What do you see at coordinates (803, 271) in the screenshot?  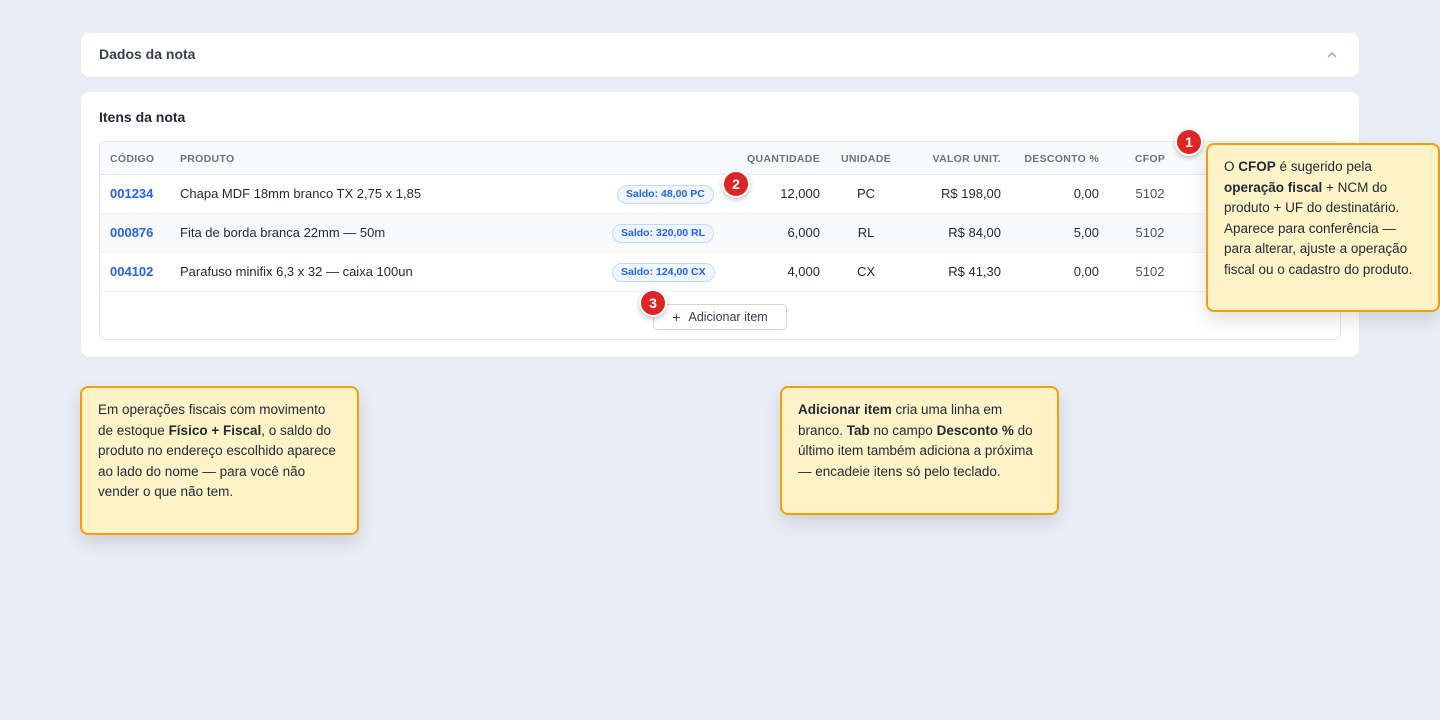 I see `item-quantity: 4,000` at bounding box center [803, 271].